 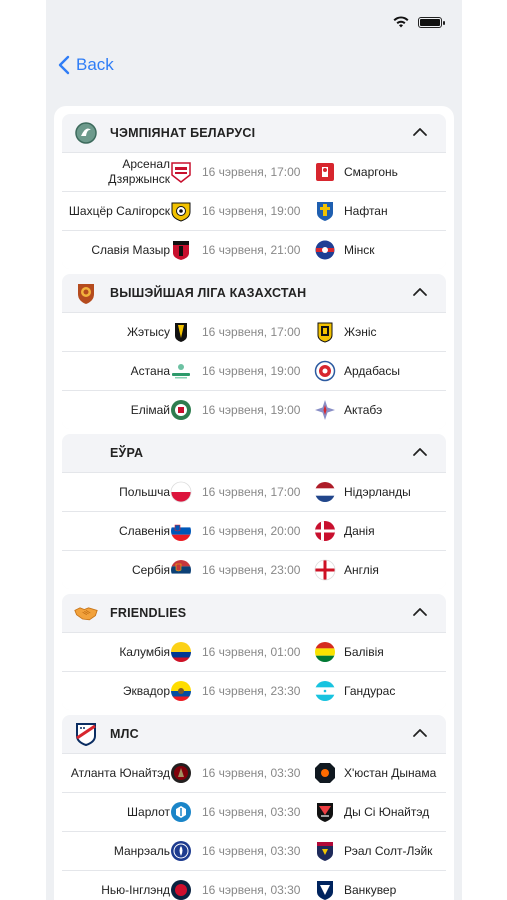 I want to click on away-team: Мінск, so click(x=359, y=250).